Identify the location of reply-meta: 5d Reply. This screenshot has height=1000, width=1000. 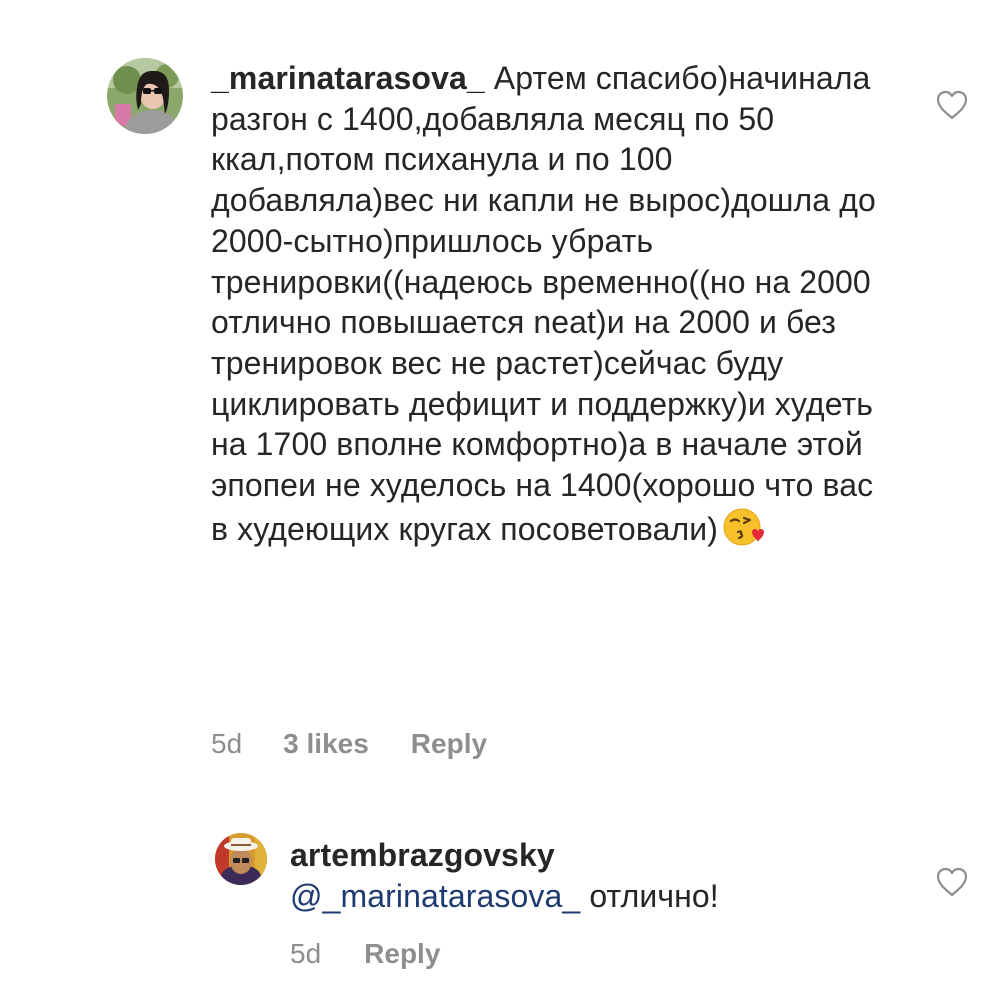
(365, 954).